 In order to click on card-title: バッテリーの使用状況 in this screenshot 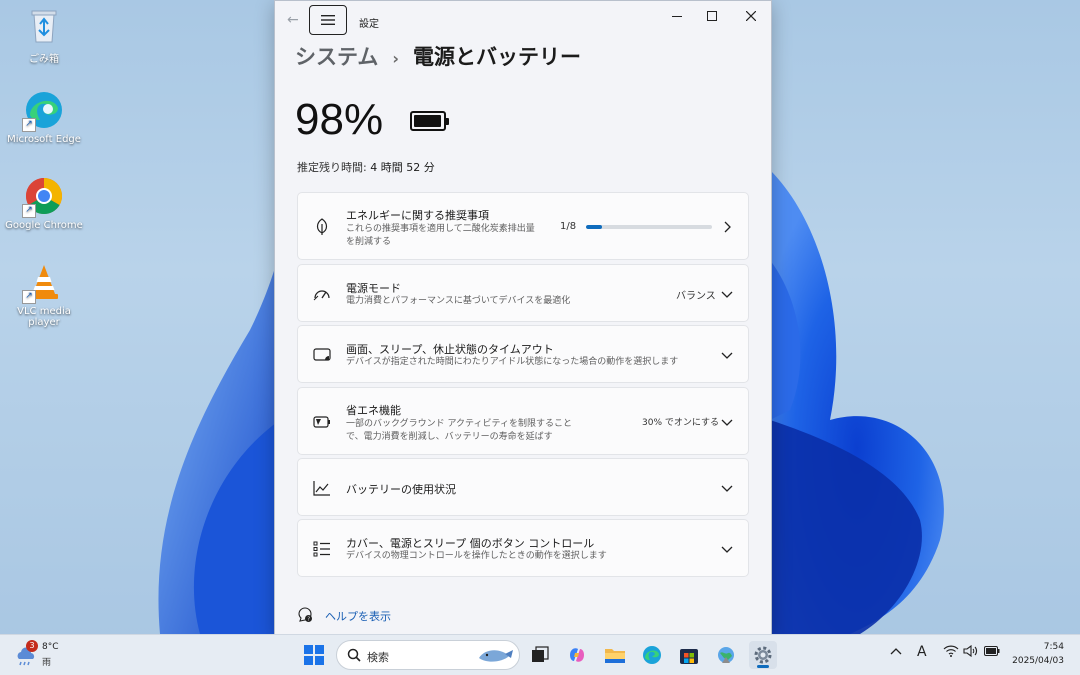, I will do `click(401, 489)`.